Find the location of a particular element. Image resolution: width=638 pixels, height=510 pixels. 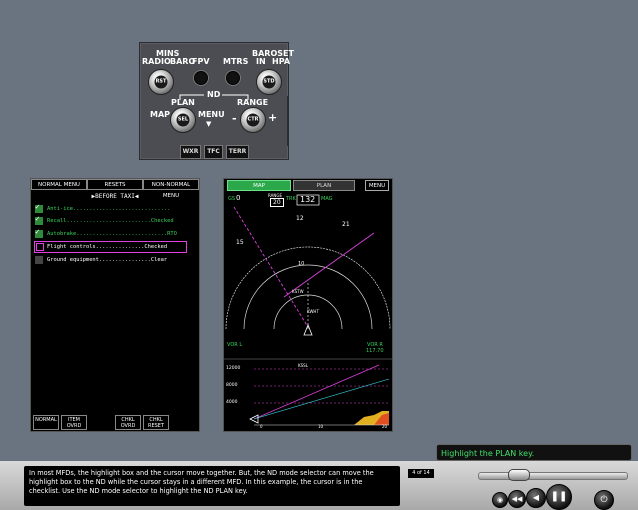

chkl-ovrd-button: CHKL OVRD is located at coordinates (128, 422).